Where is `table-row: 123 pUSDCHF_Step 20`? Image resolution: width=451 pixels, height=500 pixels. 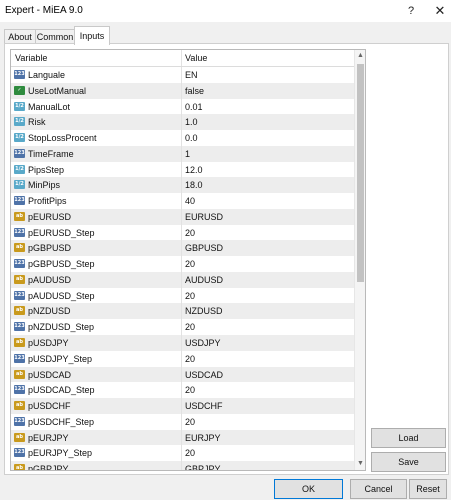 table-row: 123 pUSDCHF_Step 20 is located at coordinates (182, 421).